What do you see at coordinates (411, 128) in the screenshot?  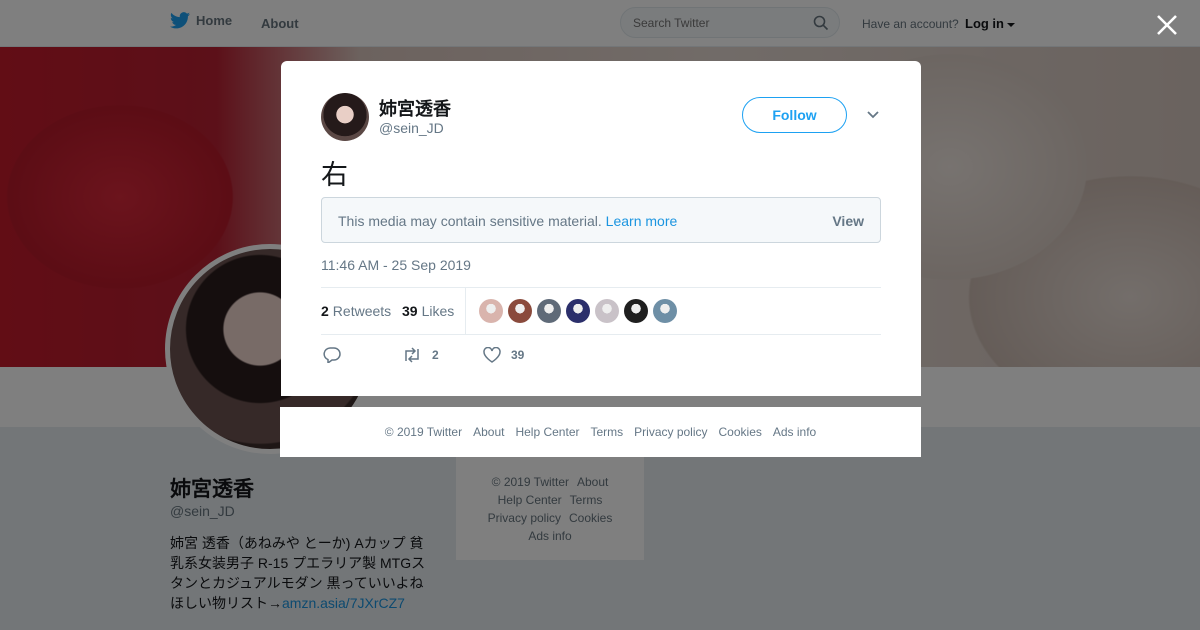 I see `author-handle: @sein_JD` at bounding box center [411, 128].